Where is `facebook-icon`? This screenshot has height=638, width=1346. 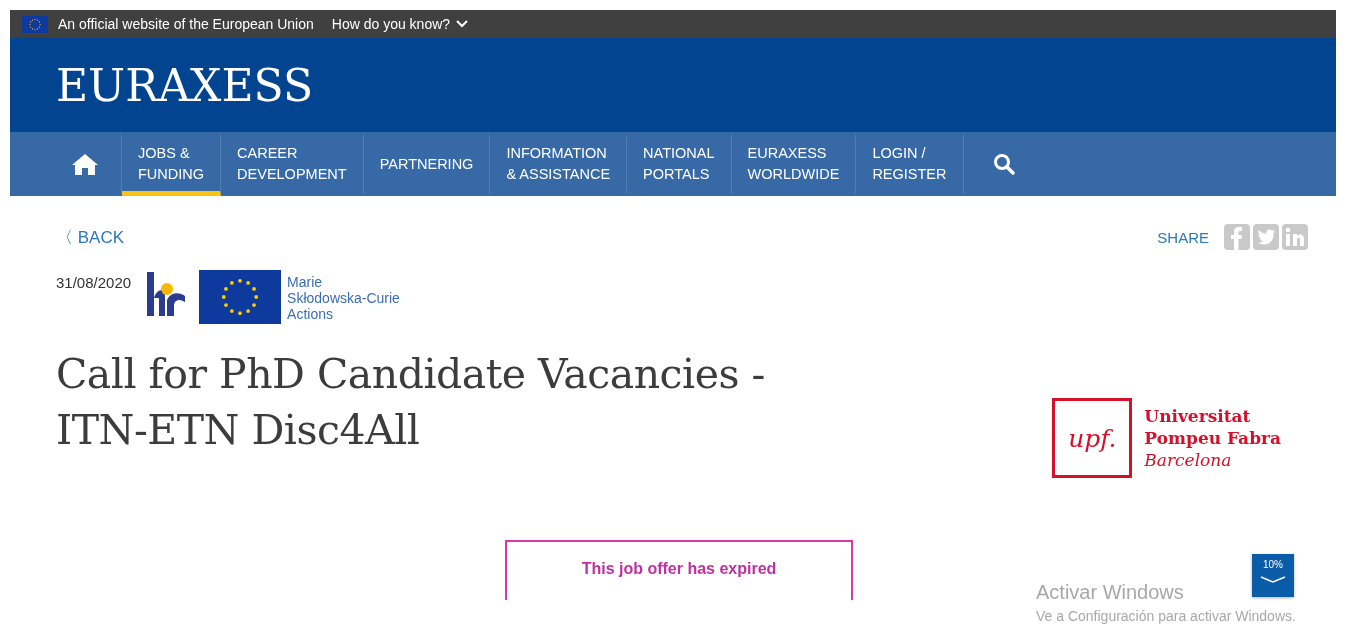 facebook-icon is located at coordinates (1237, 238).